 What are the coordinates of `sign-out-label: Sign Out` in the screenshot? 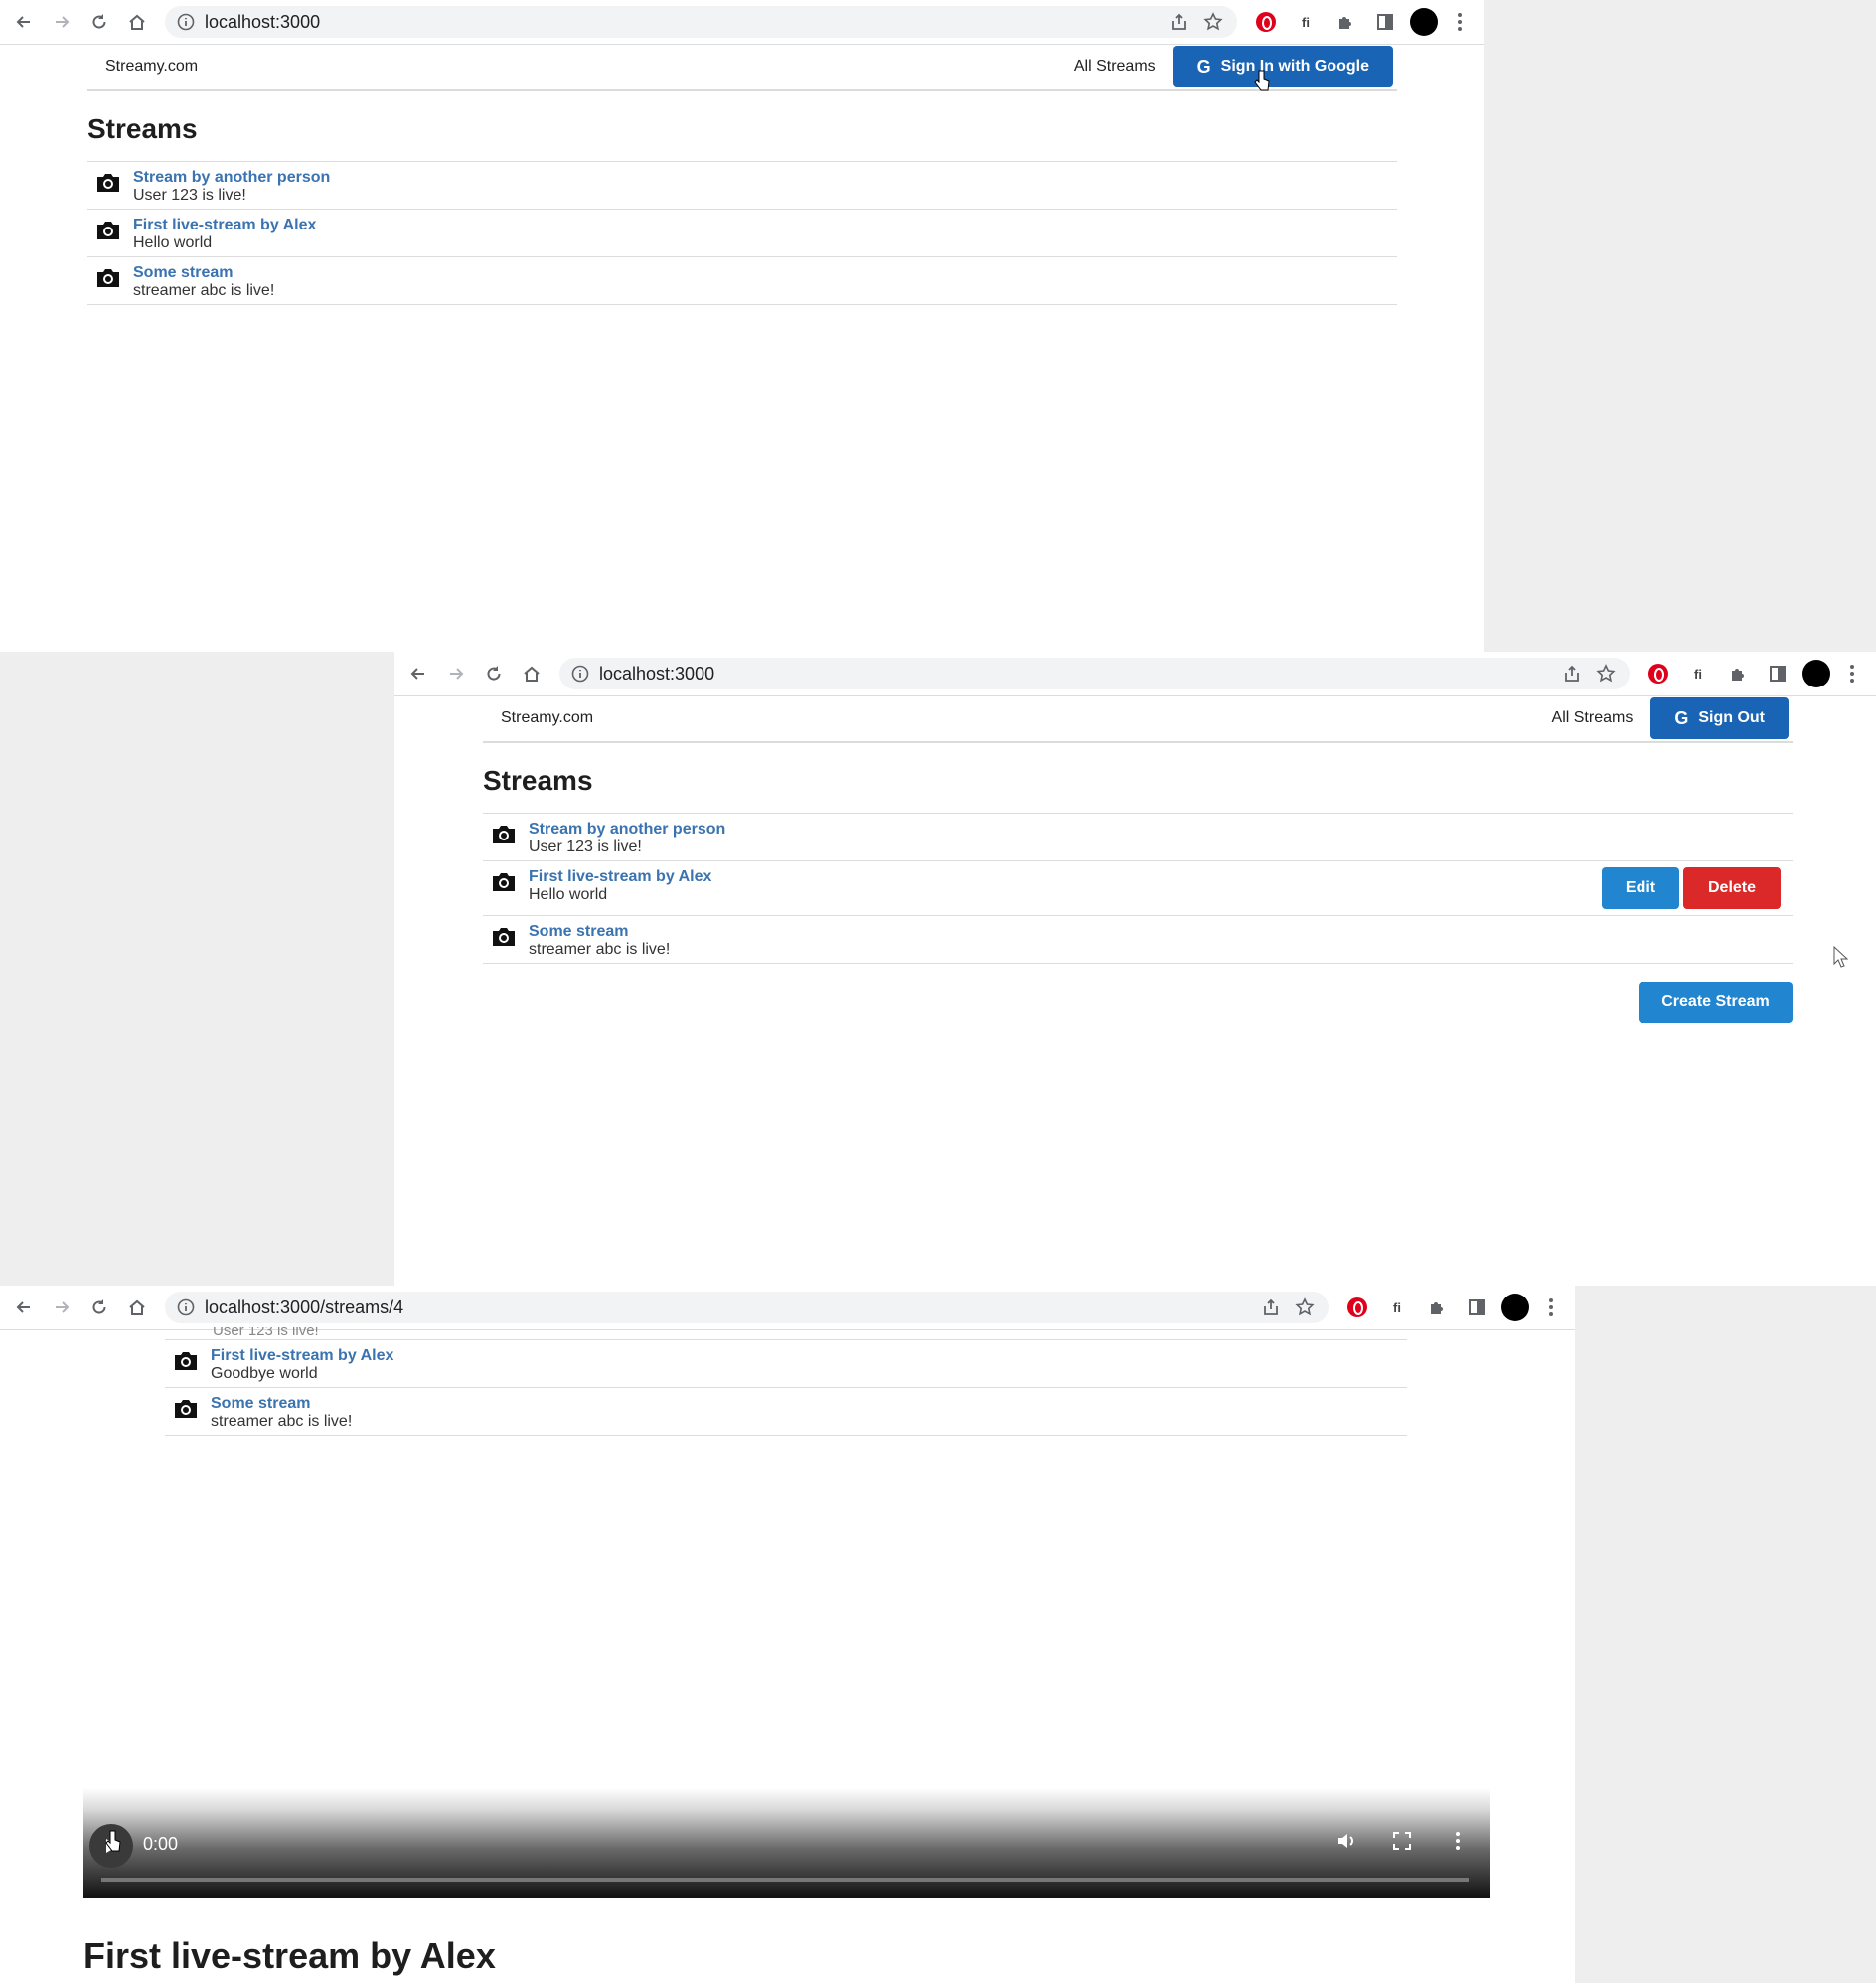 It's located at (1732, 718).